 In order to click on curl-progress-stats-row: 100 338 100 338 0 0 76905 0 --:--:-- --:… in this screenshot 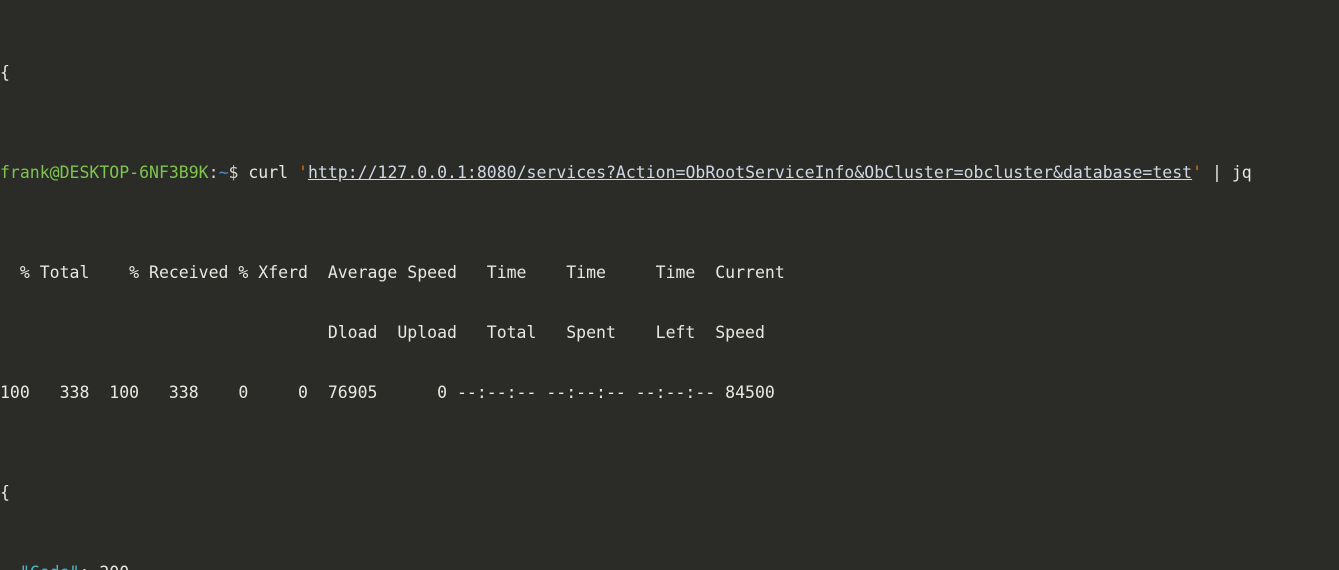, I will do `click(669, 393)`.